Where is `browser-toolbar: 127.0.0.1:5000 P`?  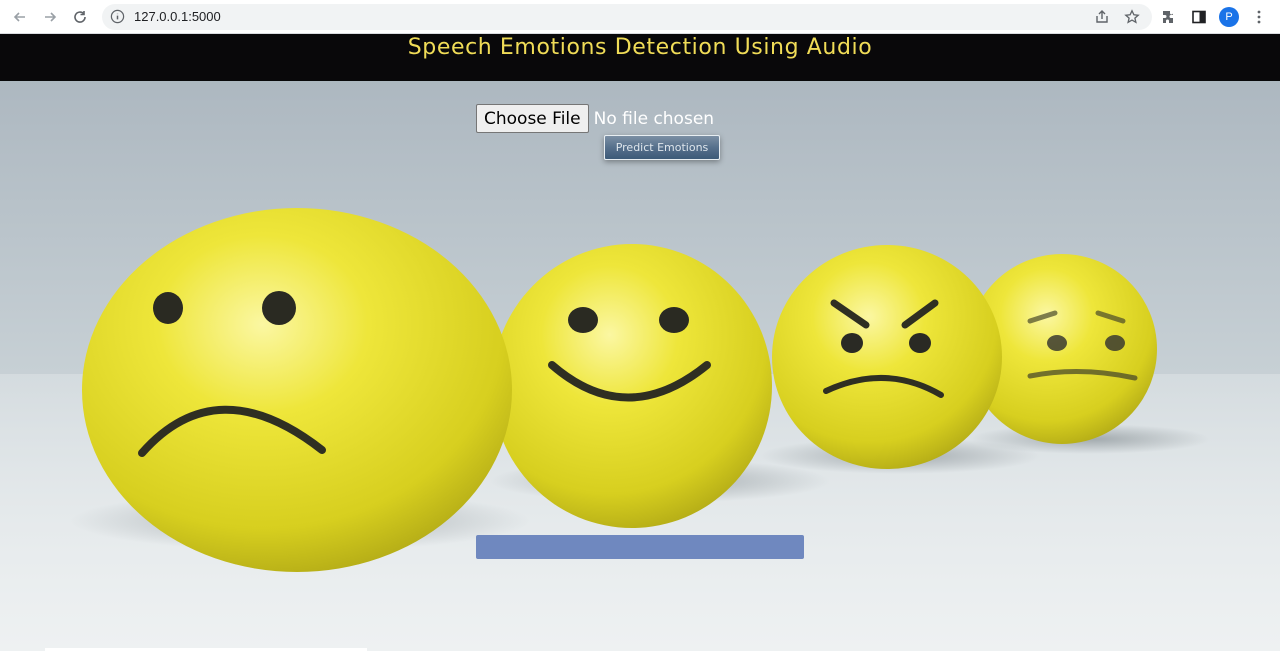
browser-toolbar: 127.0.0.1:5000 P is located at coordinates (640, 17).